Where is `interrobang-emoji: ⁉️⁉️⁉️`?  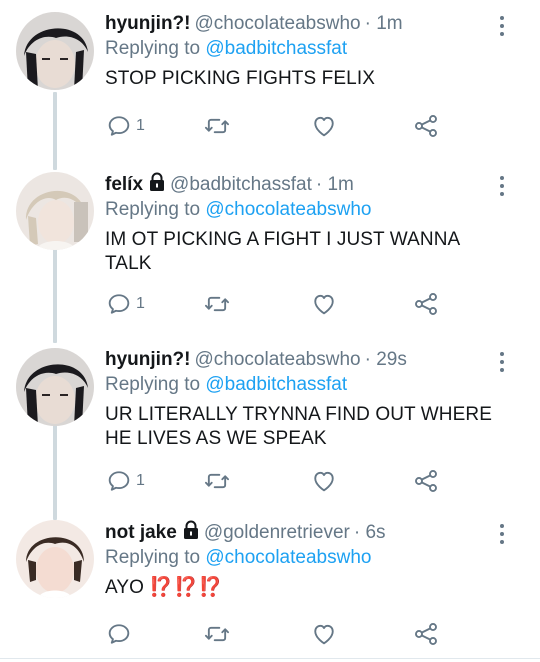 interrobang-emoji: ⁉️⁉️⁉️ is located at coordinates (186, 587).